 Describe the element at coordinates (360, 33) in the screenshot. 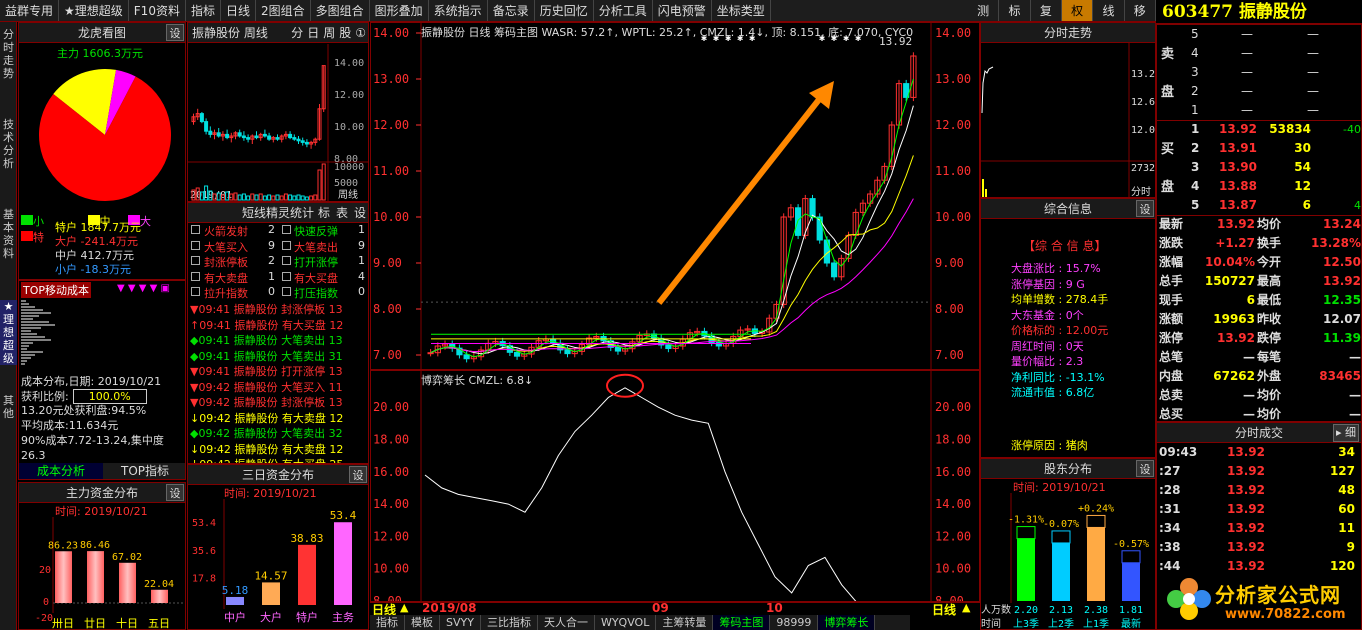

I see `mini-tab-4: ①` at that location.